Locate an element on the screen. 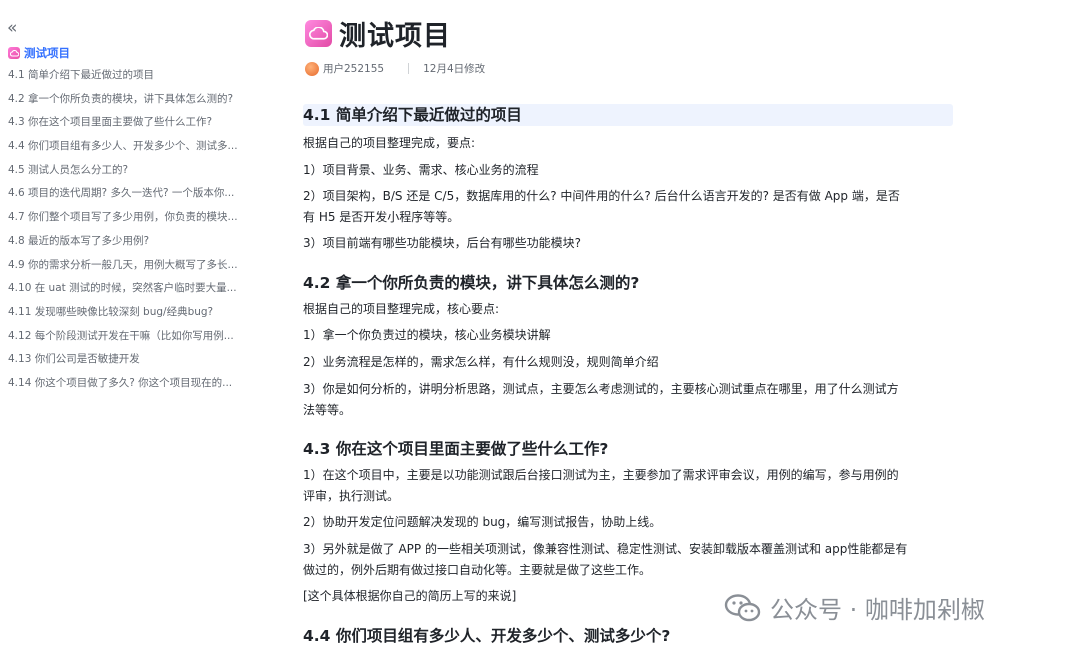  doc-header: 测试项目 is located at coordinates (378, 33).